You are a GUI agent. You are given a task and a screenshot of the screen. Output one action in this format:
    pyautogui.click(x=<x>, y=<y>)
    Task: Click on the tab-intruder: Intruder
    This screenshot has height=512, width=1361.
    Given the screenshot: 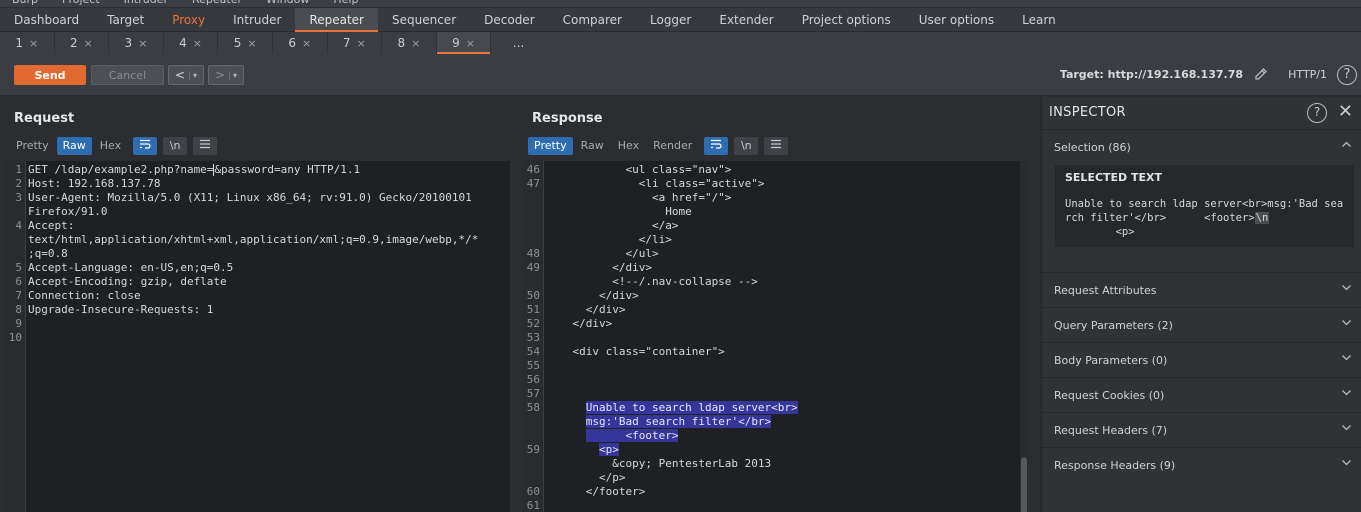 What is the action you would take?
    pyautogui.click(x=257, y=19)
    